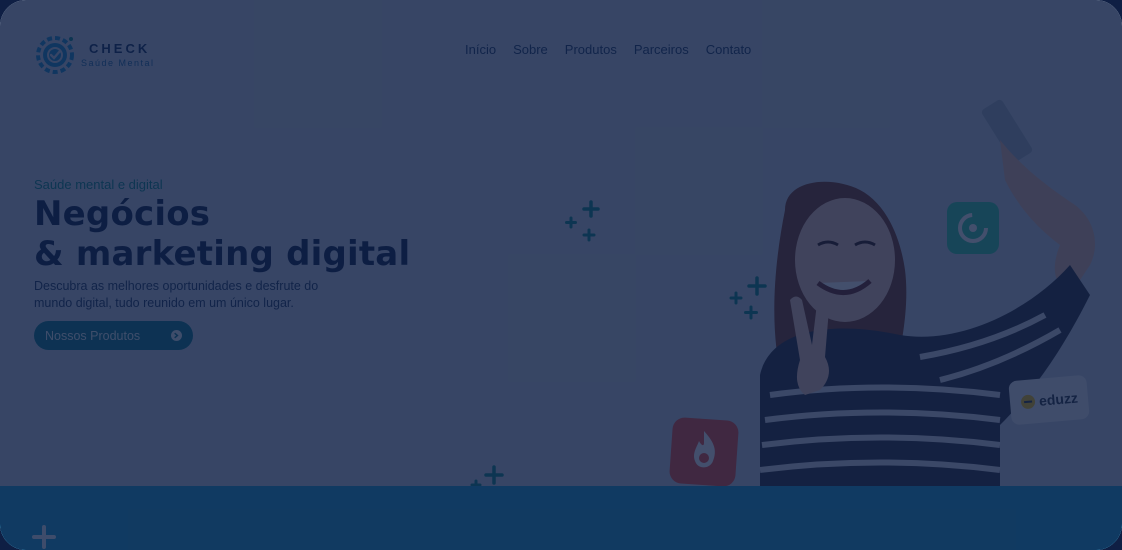  Describe the element at coordinates (661, 49) in the screenshot. I see `nav-item-parceiros: Parceiros` at that location.